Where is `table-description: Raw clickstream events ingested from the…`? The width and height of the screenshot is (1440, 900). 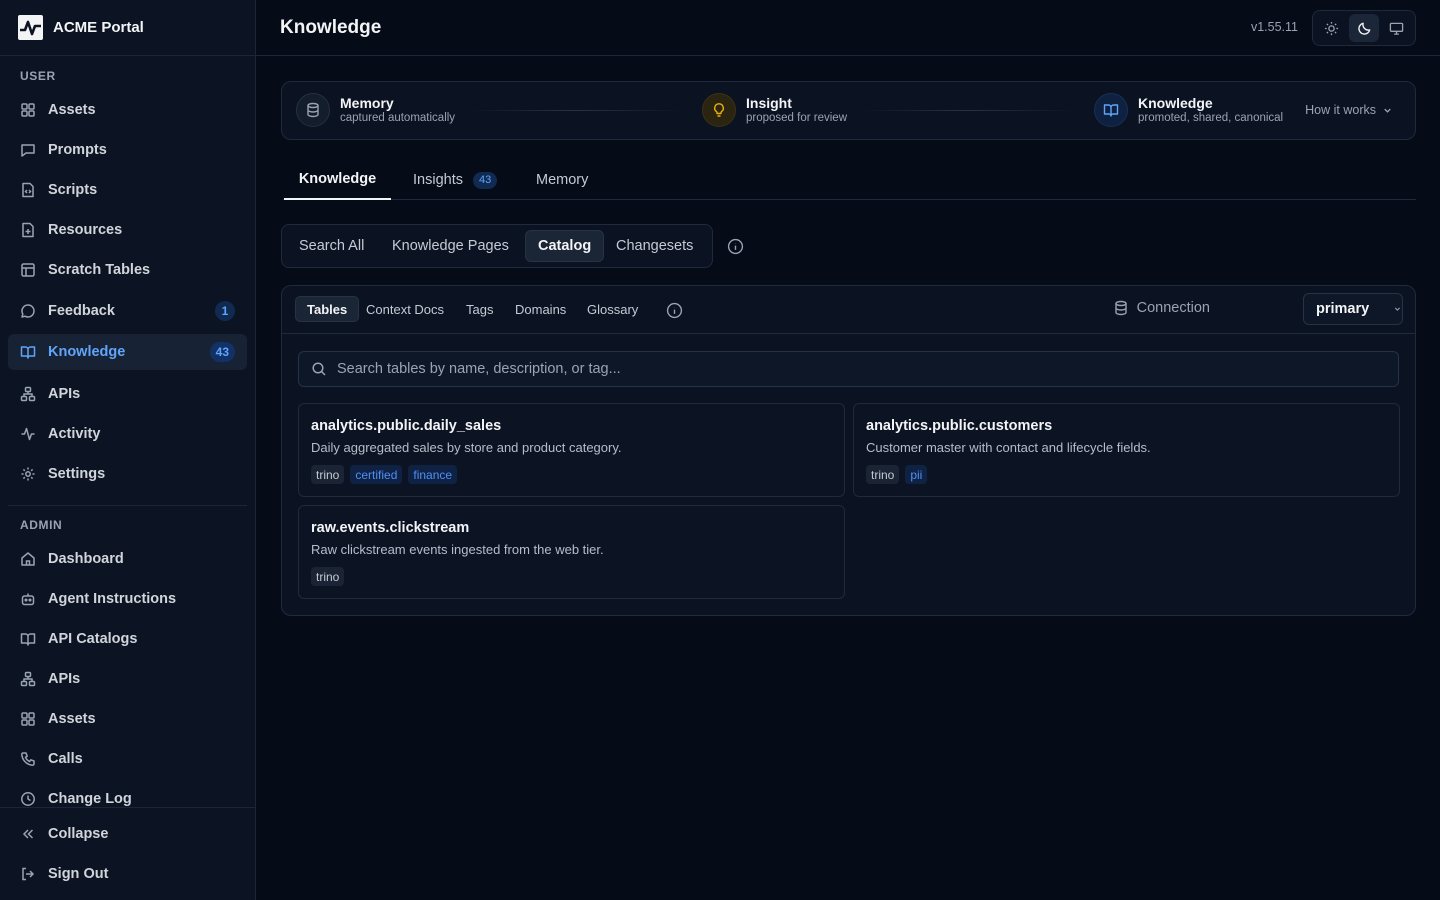
table-description: Raw clickstream events ingested from the… is located at coordinates (457, 549).